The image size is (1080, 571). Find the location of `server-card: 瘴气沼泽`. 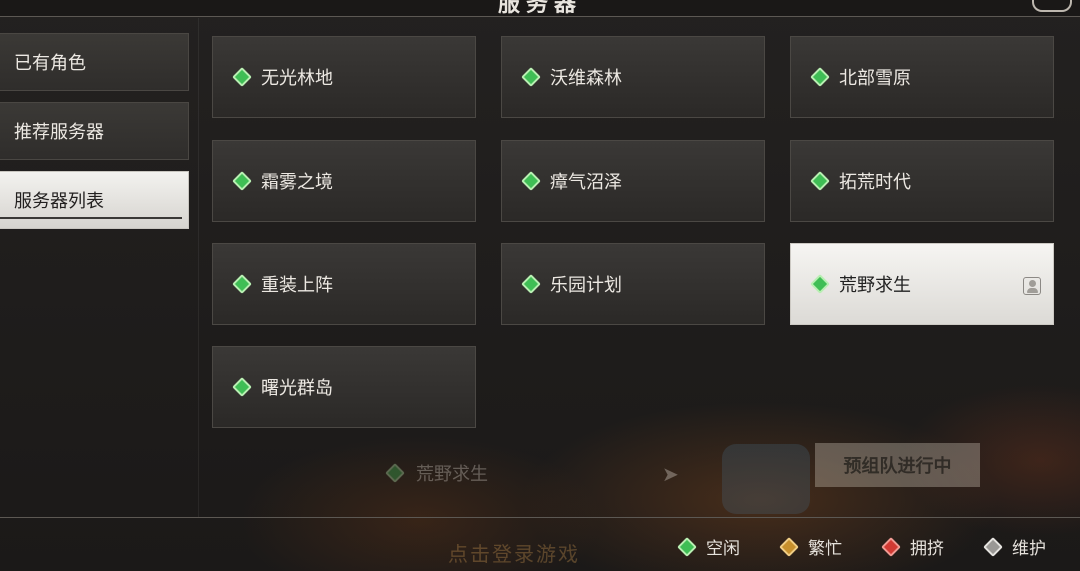

server-card: 瘴气沼泽 is located at coordinates (633, 181).